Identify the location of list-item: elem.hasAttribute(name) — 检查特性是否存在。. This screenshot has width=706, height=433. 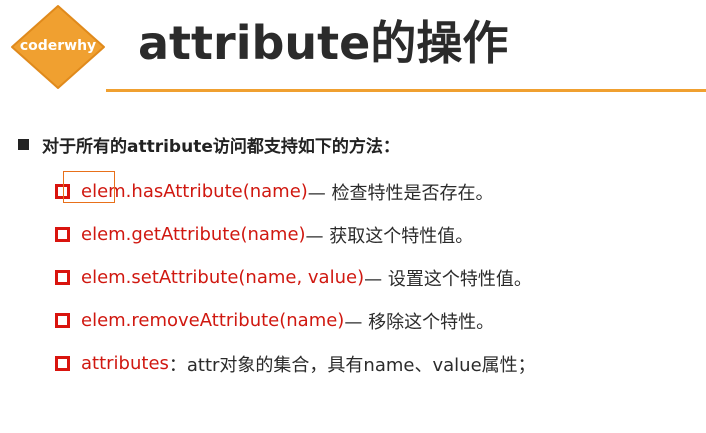
(295, 191).